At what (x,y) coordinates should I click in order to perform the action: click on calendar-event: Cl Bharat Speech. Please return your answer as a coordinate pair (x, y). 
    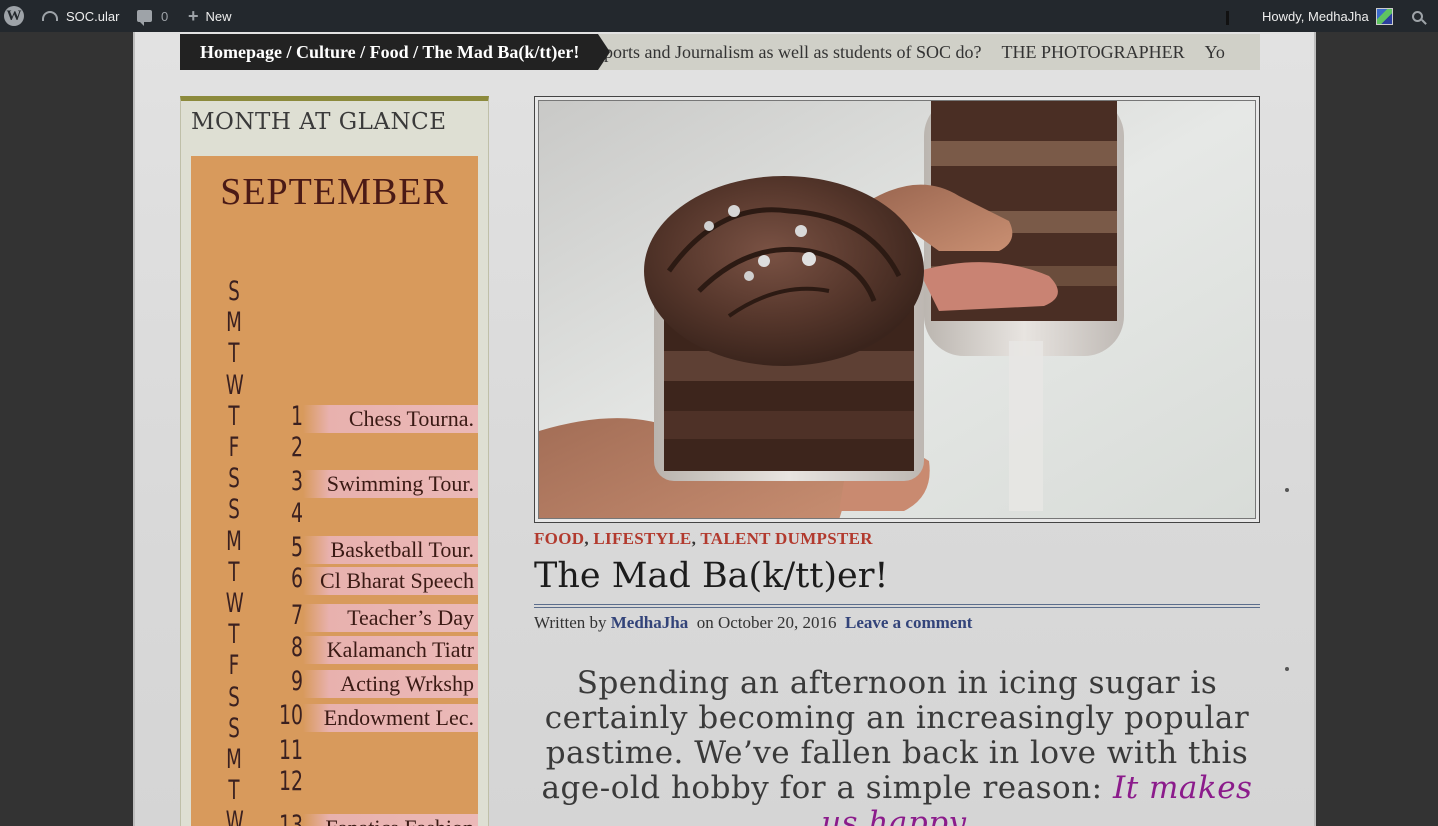
    Looking at the image, I should click on (390, 581).